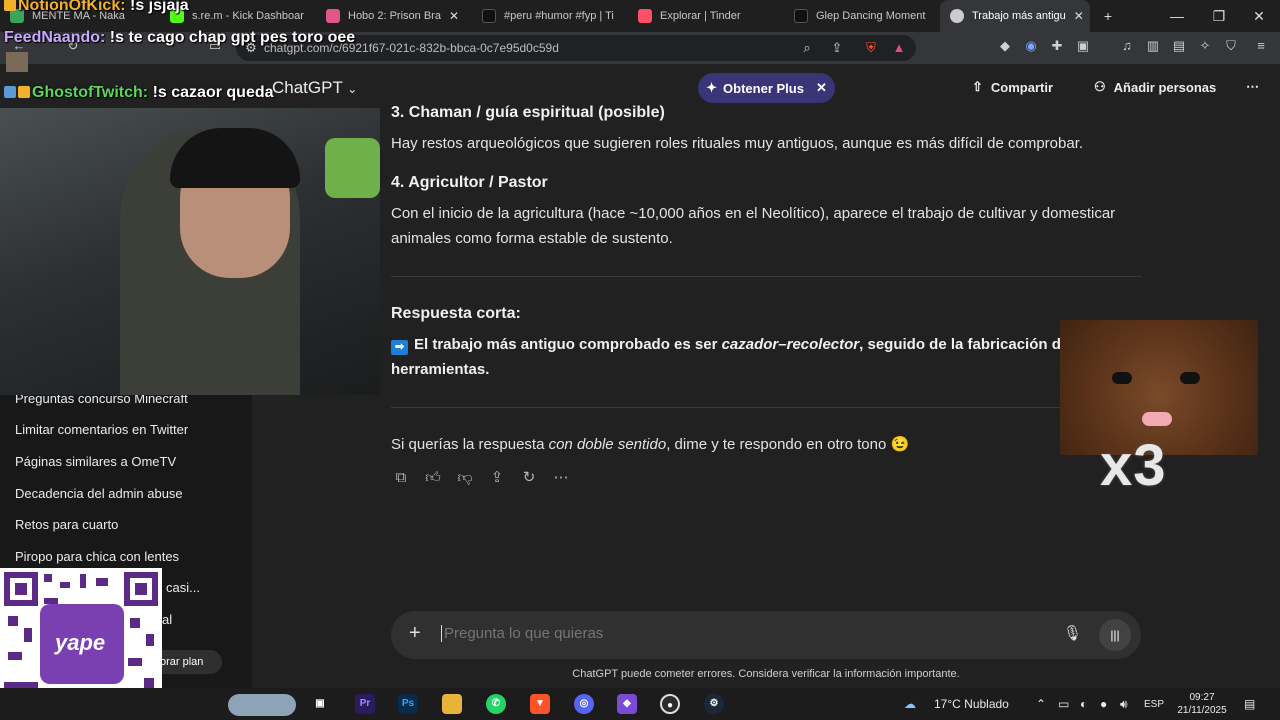 The width and height of the screenshot is (1280, 720). Describe the element at coordinates (1259, 16) in the screenshot. I see `close-window-icon: ✕` at that location.